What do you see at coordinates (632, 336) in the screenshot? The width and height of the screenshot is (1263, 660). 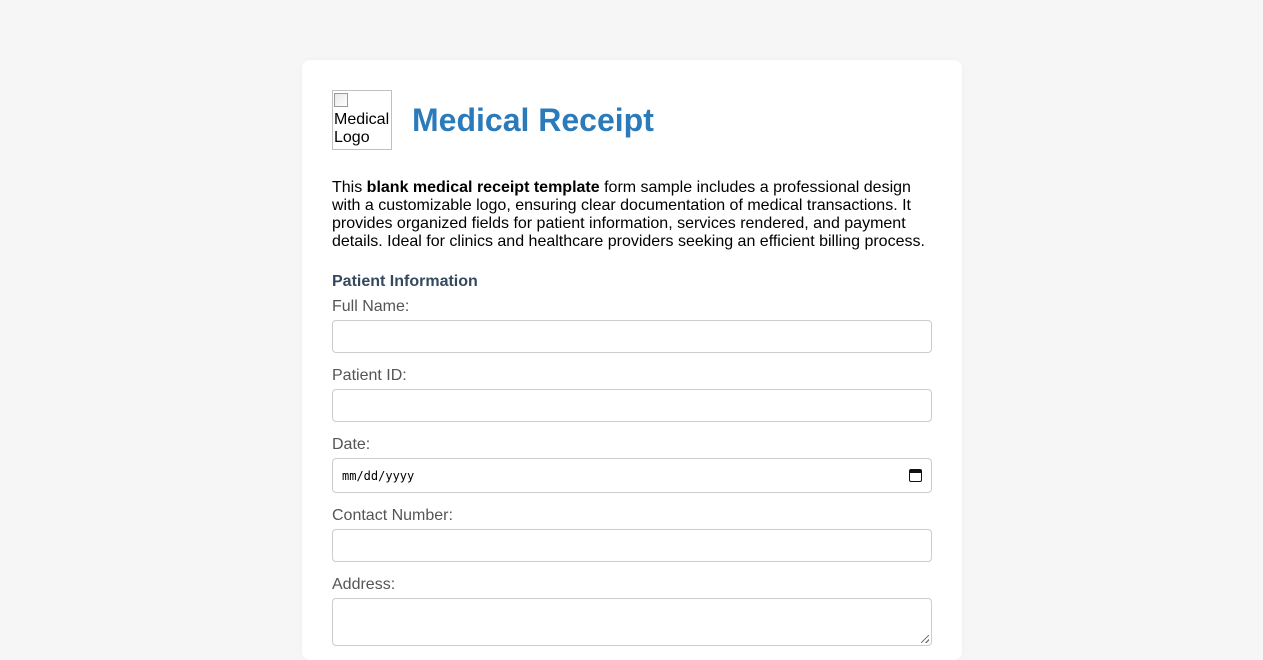 I see `full-name-input` at bounding box center [632, 336].